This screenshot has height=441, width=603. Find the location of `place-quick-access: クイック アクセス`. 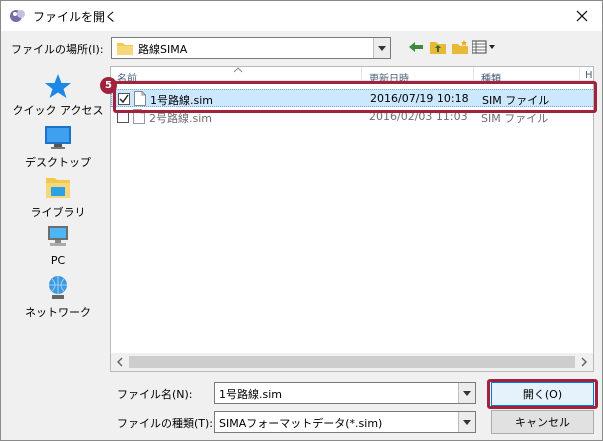

place-quick-access: クイック アクセス is located at coordinates (58, 96).